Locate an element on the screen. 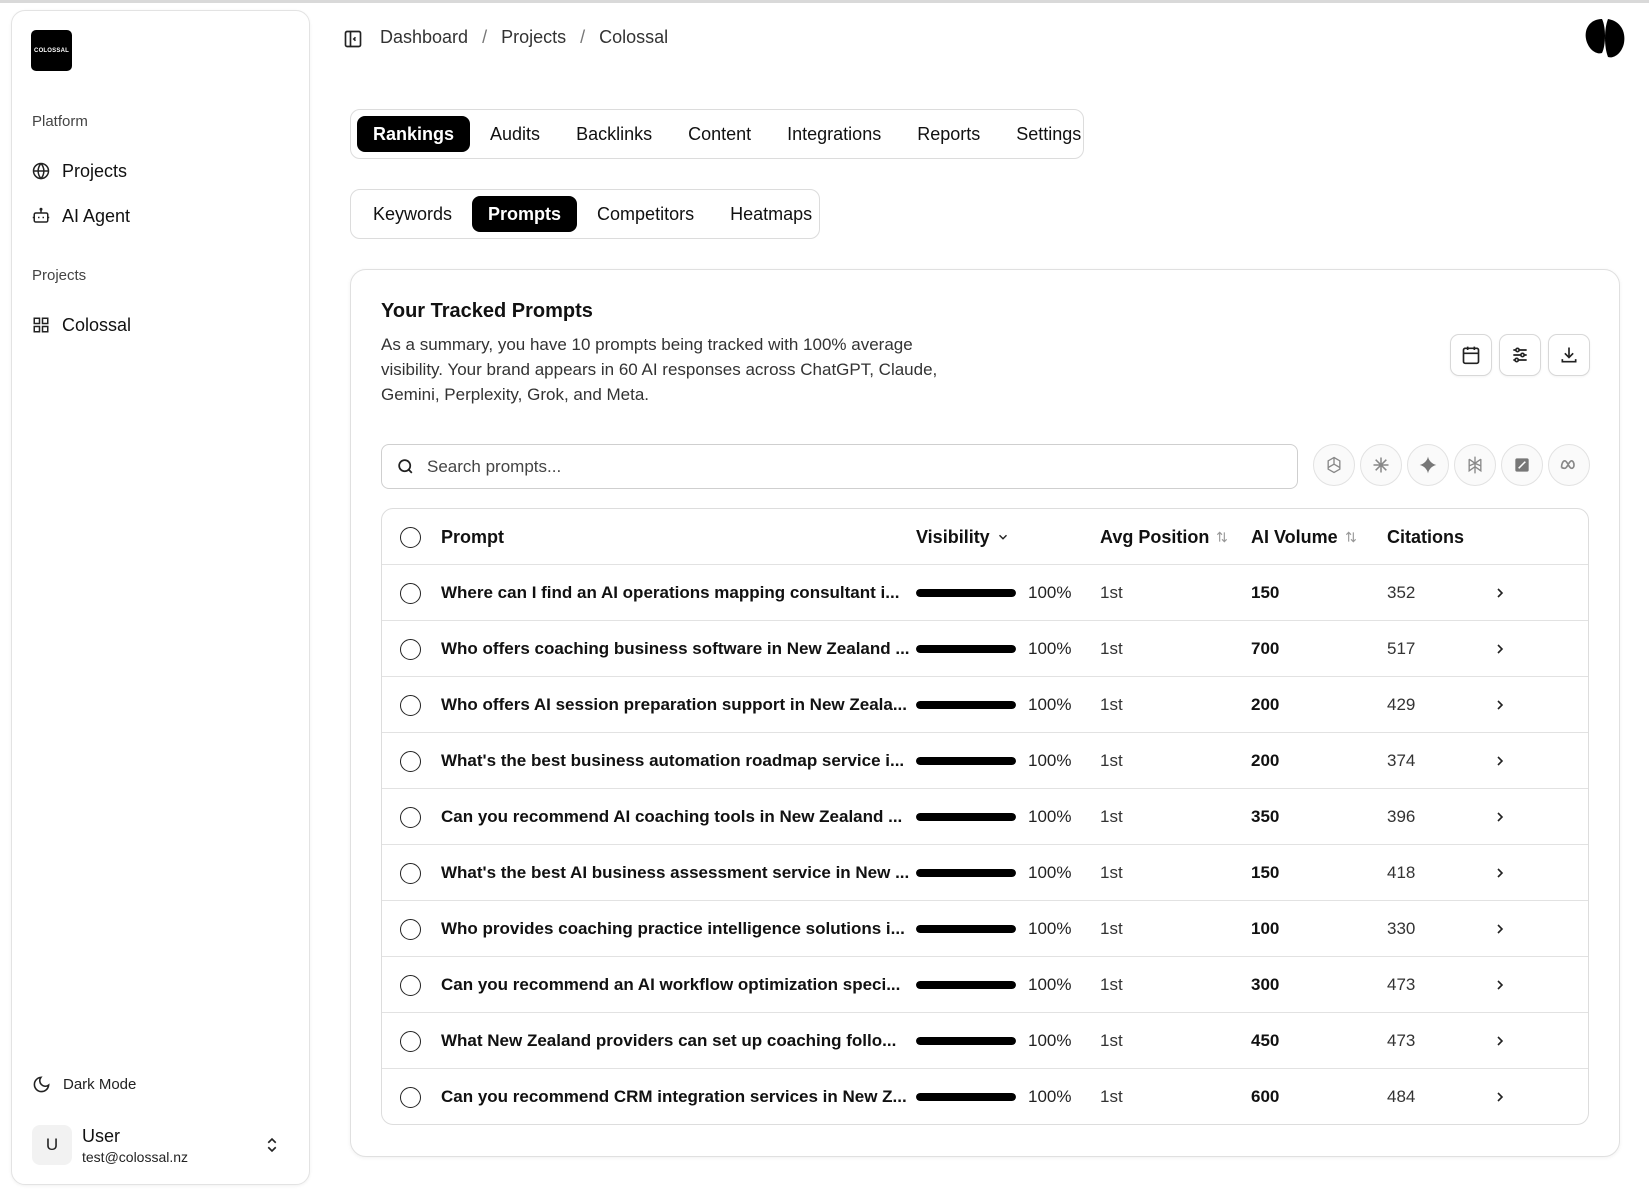  dark-mode-label: Dark Mode is located at coordinates (100, 1084).